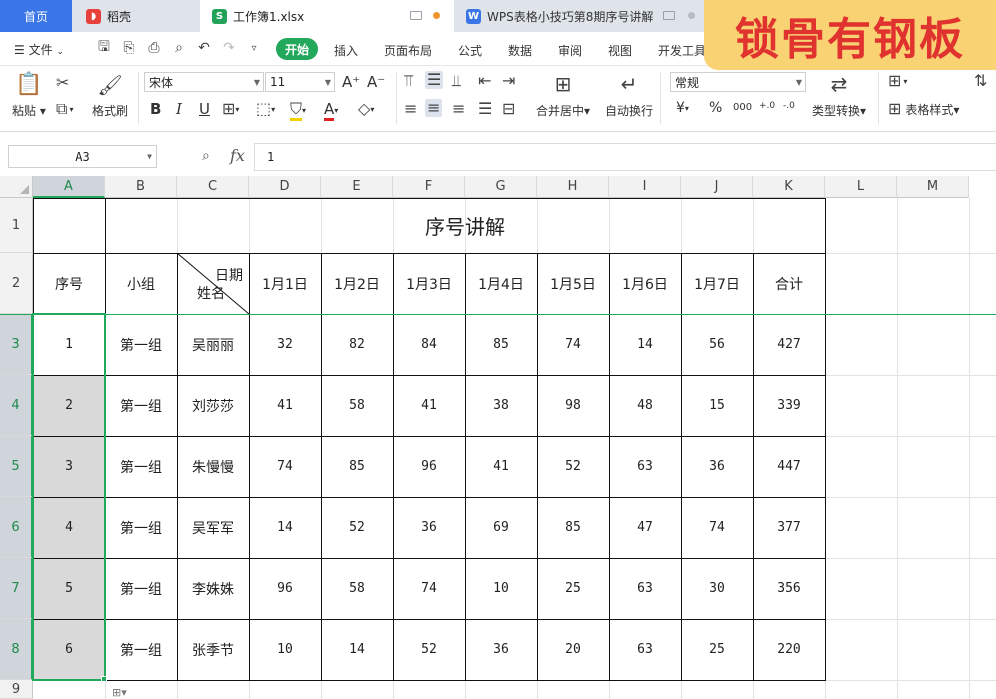 The image size is (996, 699). What do you see at coordinates (69, 283) in the screenshot?
I see `header-seq: 序号` at bounding box center [69, 283].